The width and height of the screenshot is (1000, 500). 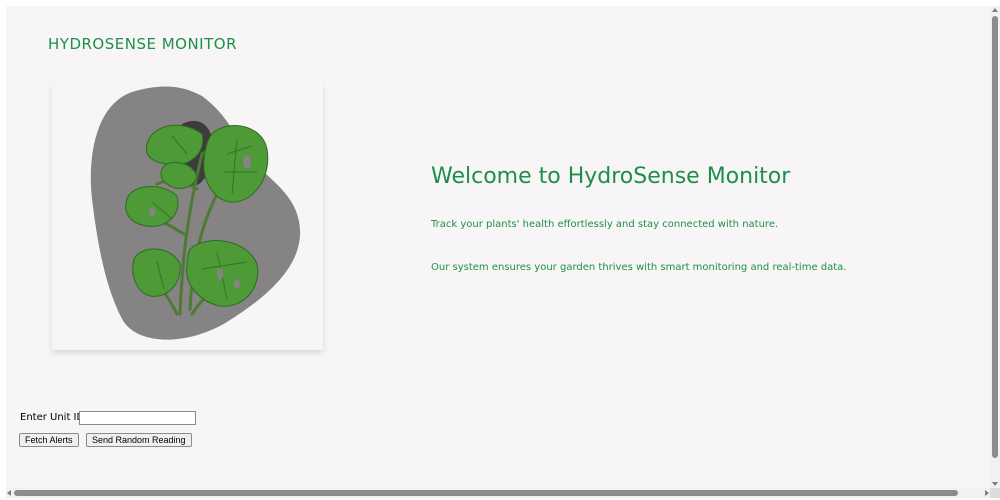 I want to click on unit-id-input, so click(x=137, y=418).